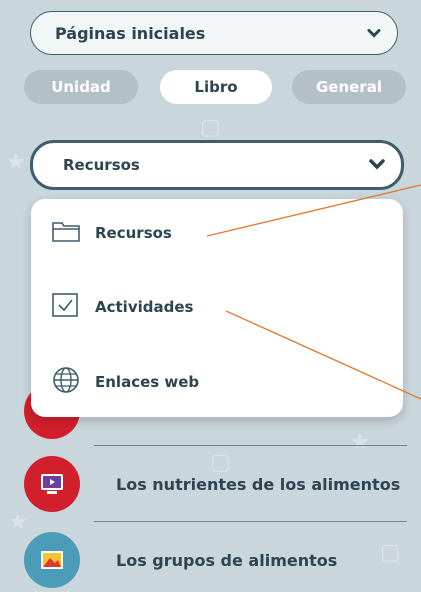 This screenshot has height=592, width=421. Describe the element at coordinates (258, 484) in the screenshot. I see `list-item-label: Los nutrientes de los alimentos` at that location.